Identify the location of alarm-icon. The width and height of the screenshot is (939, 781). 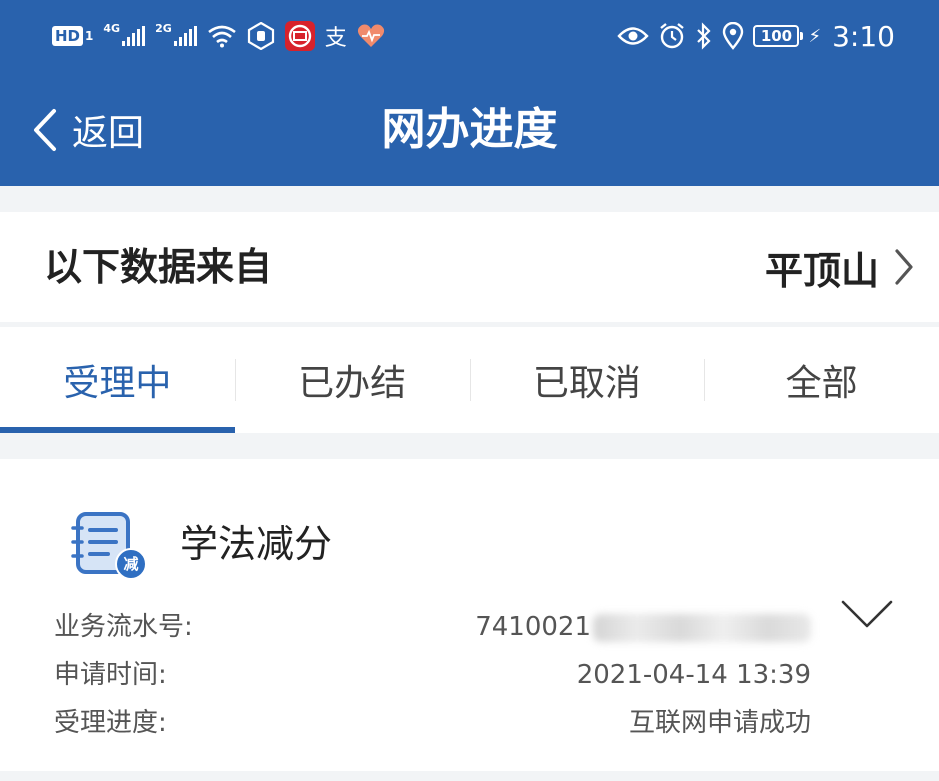
(672, 36).